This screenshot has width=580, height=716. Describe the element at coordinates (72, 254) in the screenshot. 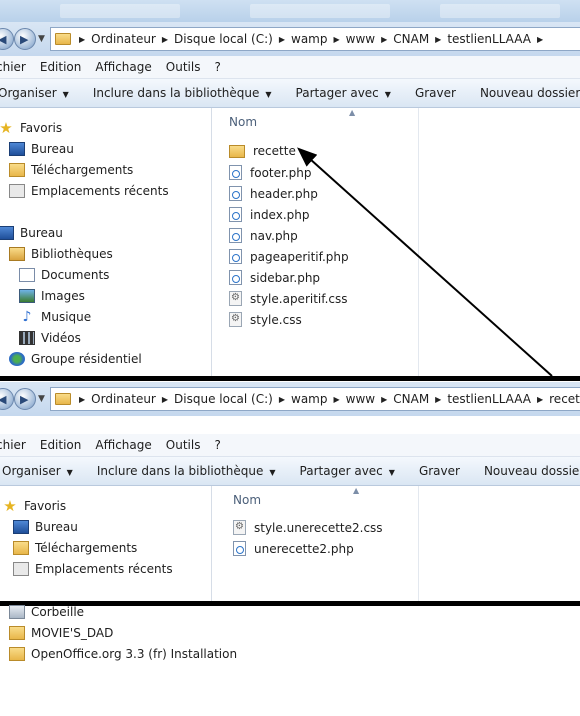

I see `nav-libraries-label: Bibliothèques` at that location.